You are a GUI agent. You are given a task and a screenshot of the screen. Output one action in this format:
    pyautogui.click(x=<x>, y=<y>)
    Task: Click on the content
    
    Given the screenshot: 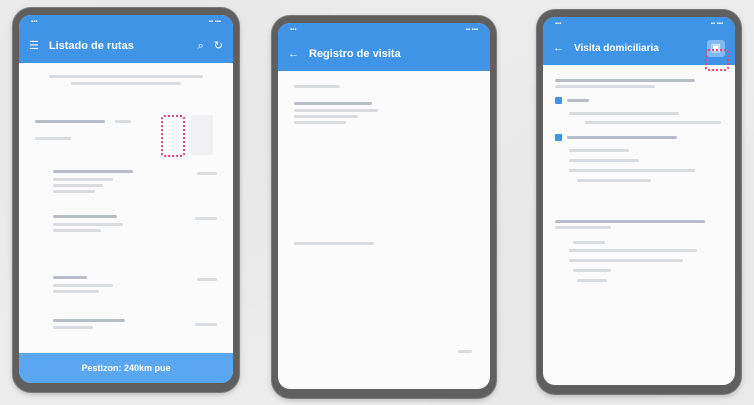 What is the action you would take?
    pyautogui.click(x=384, y=165)
    